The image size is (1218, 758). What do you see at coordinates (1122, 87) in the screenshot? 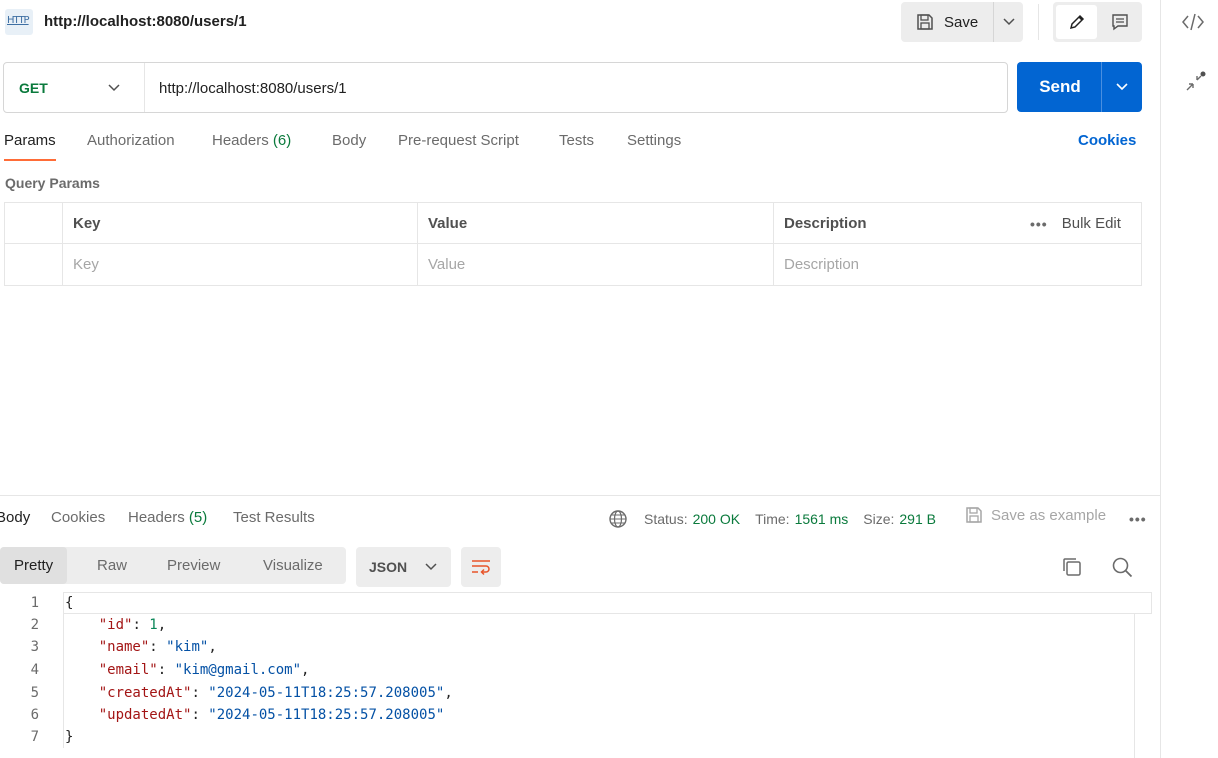
I see `send-options-button` at bounding box center [1122, 87].